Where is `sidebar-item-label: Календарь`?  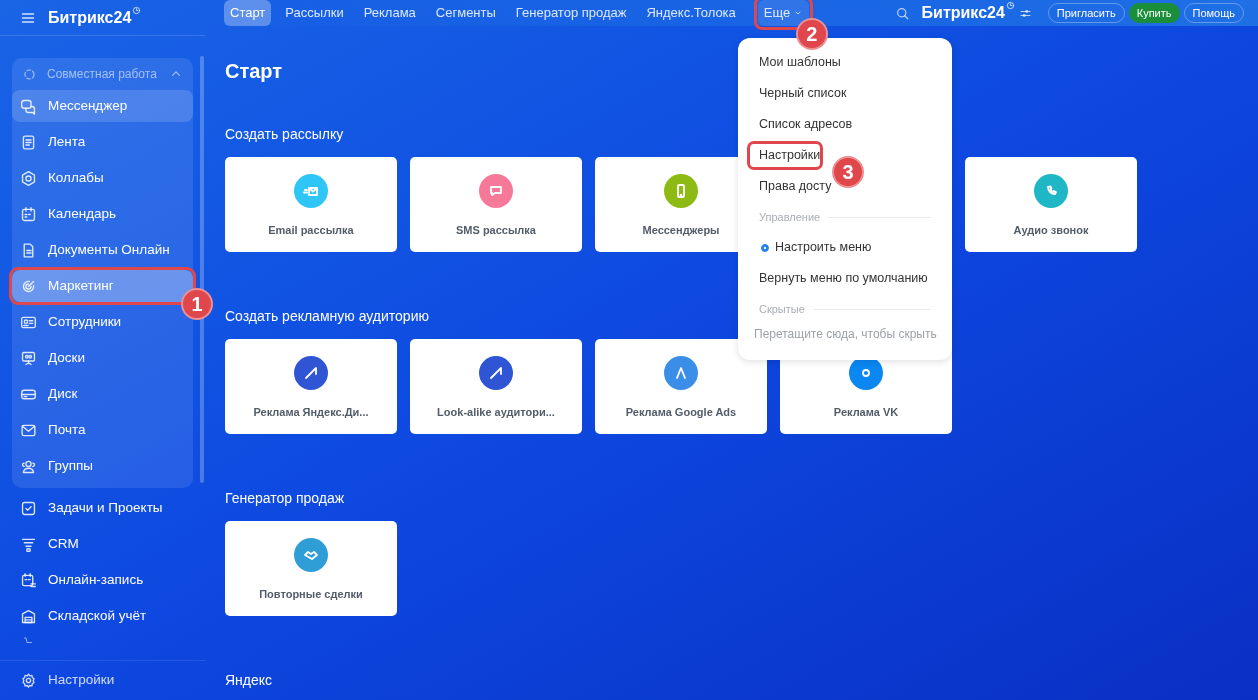 sidebar-item-label: Календарь is located at coordinates (82, 213).